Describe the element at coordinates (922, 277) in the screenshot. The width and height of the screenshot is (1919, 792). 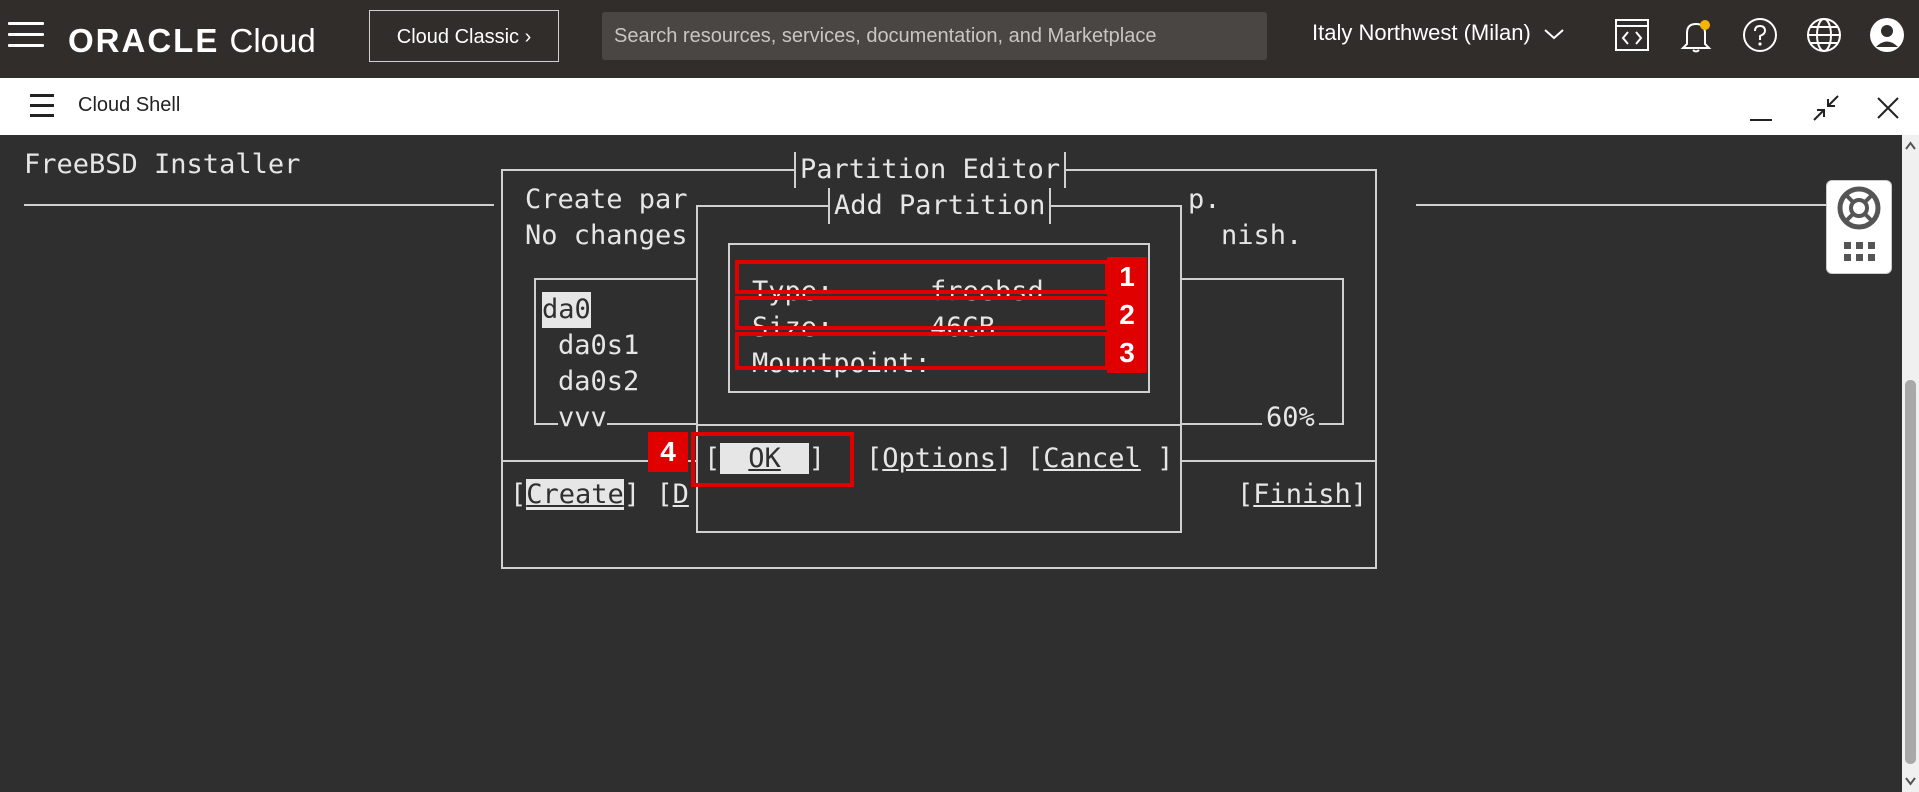
I see `annotation-box-type` at that location.